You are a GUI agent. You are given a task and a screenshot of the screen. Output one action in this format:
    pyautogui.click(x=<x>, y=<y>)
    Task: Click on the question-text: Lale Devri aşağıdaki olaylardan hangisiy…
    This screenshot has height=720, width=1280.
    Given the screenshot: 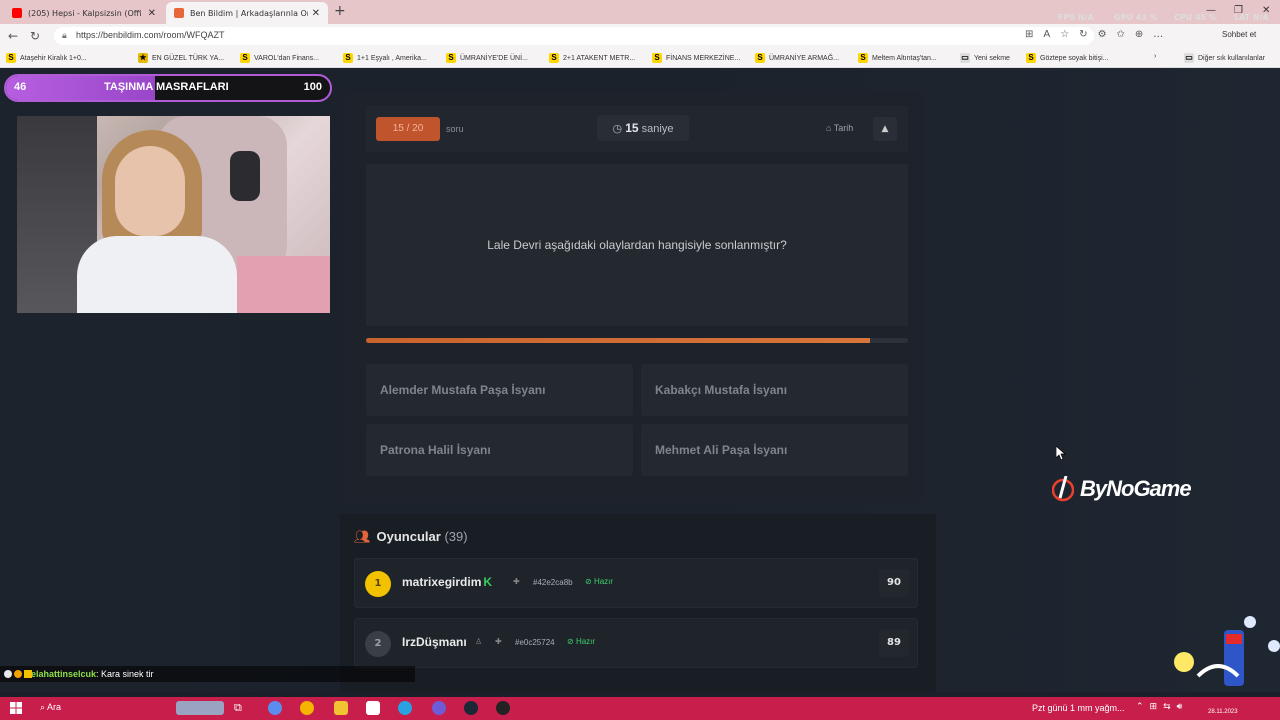 What is the action you would take?
    pyautogui.click(x=637, y=245)
    